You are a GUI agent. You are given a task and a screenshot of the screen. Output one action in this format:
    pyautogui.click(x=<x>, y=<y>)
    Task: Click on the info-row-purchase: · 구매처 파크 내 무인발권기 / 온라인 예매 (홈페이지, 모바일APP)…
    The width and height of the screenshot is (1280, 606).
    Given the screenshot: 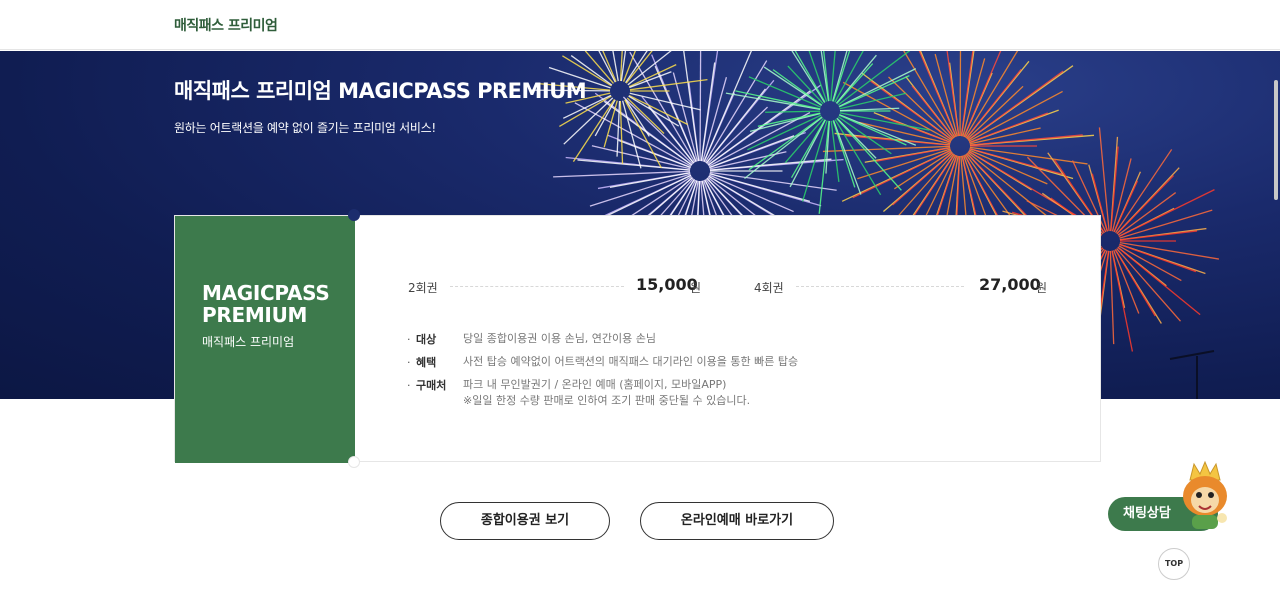 What is the action you would take?
    pyautogui.click(x=727, y=394)
    